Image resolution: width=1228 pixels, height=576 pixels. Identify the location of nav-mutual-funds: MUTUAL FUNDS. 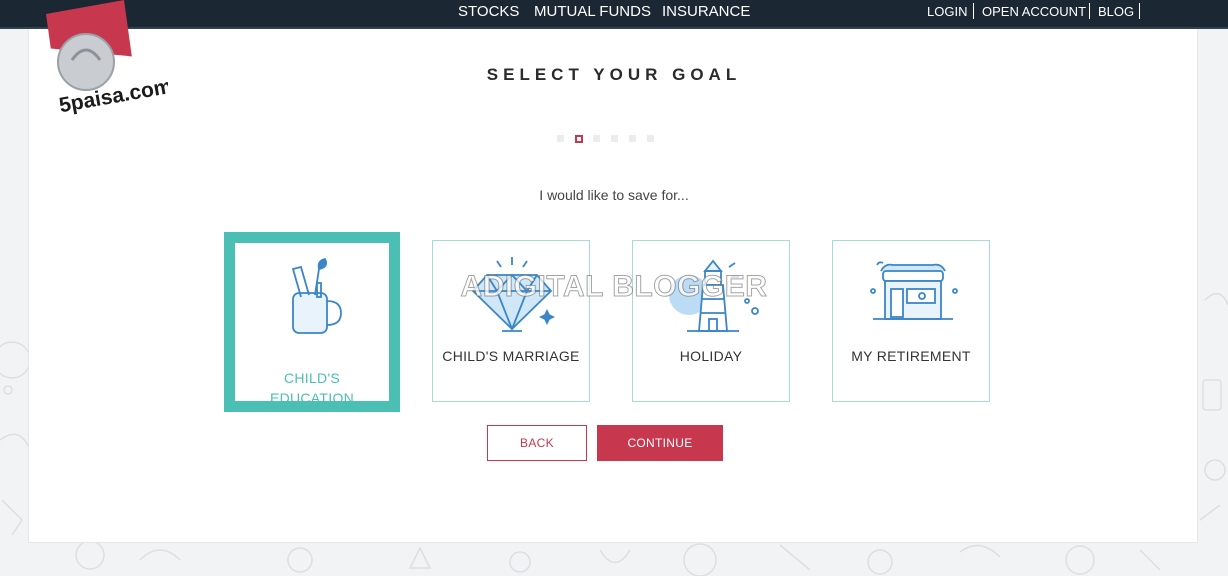
(592, 11).